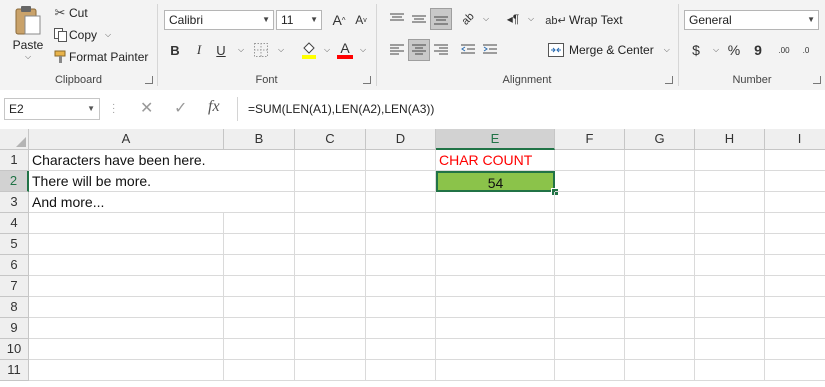  I want to click on cell-d2, so click(401, 181).